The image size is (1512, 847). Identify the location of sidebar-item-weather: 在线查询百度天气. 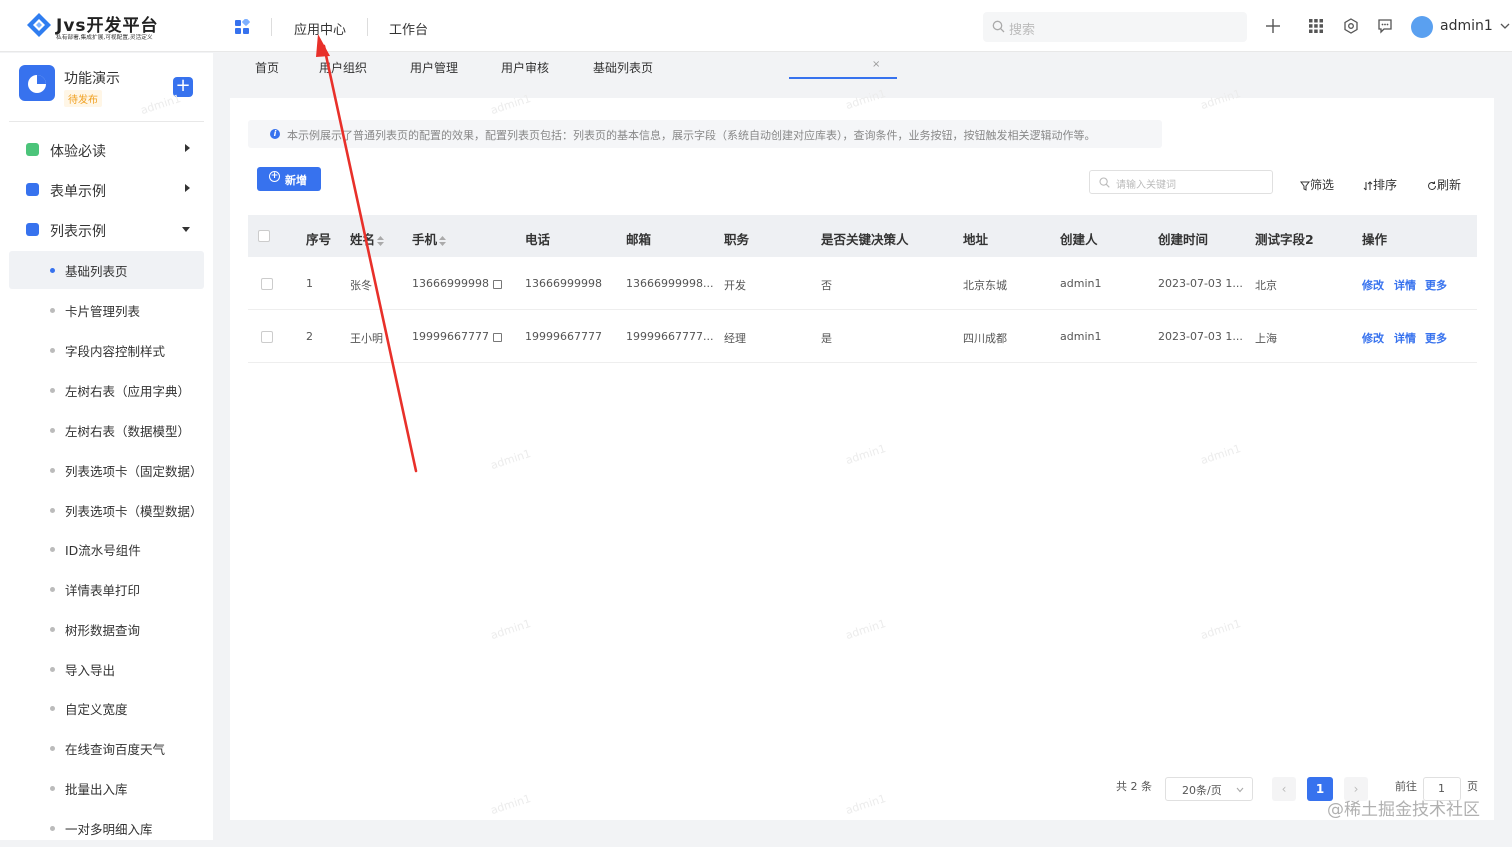
(106, 748).